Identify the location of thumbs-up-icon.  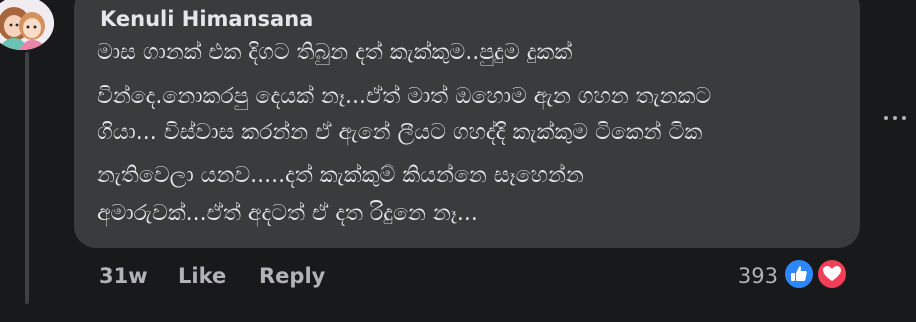
(799, 273).